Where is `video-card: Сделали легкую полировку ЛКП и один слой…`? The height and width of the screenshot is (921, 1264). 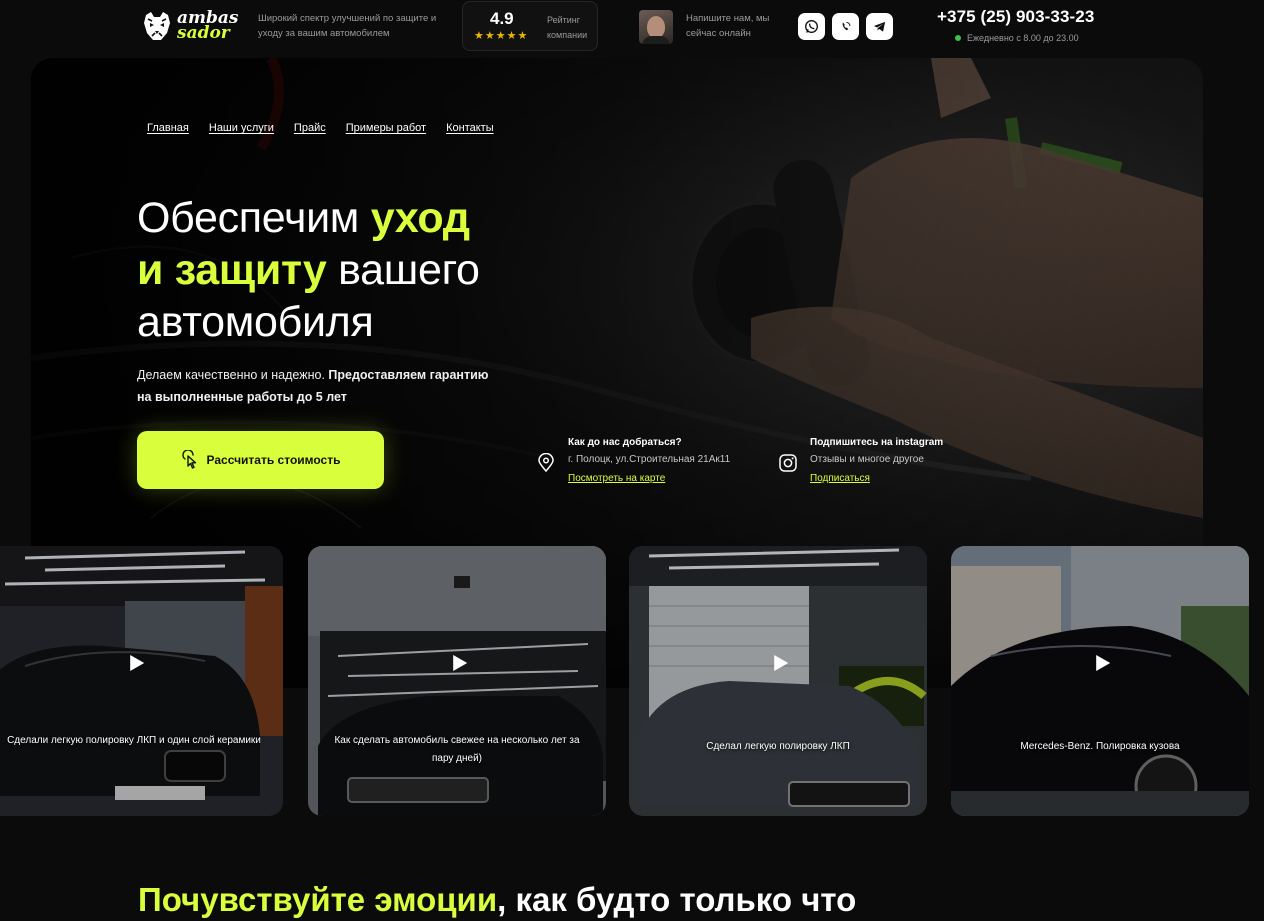 video-card: Сделали легкую полировку ЛКП и один слой… is located at coordinates (141, 681).